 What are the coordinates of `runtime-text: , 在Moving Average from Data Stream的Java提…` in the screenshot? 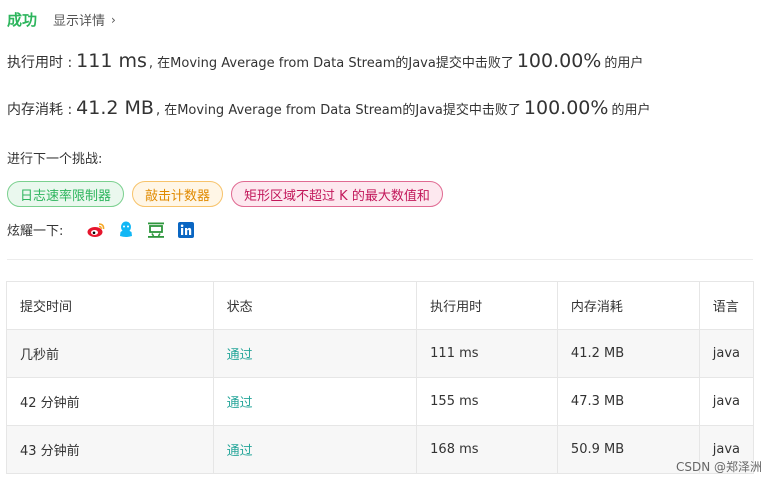 It's located at (331, 63).